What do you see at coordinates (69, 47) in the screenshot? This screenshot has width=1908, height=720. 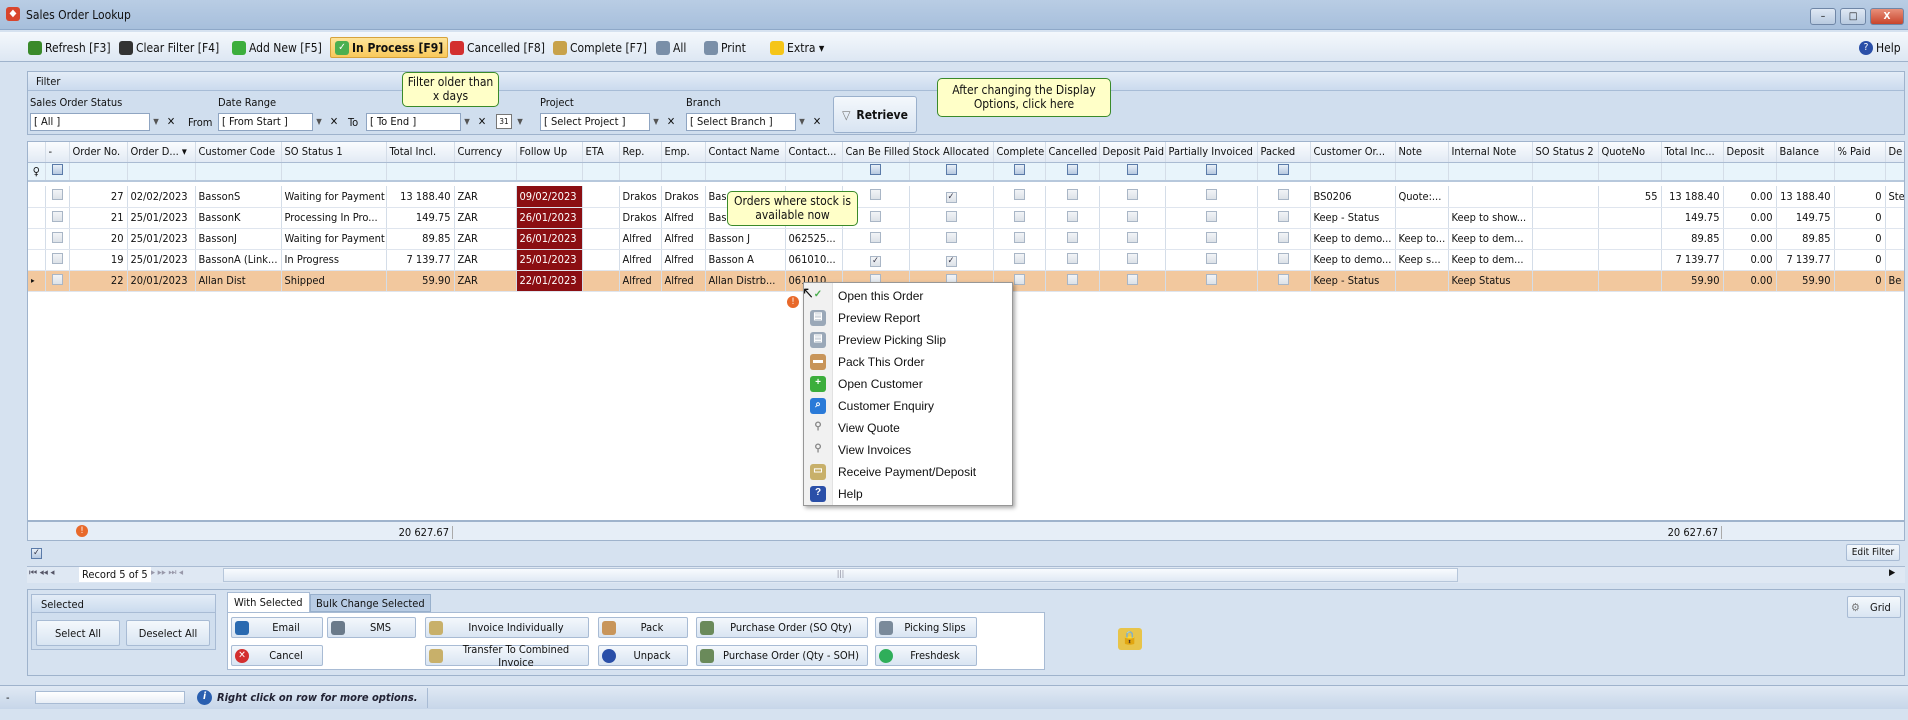 I see `toolbar-refresh-f-button: Refresh [F3]` at bounding box center [69, 47].